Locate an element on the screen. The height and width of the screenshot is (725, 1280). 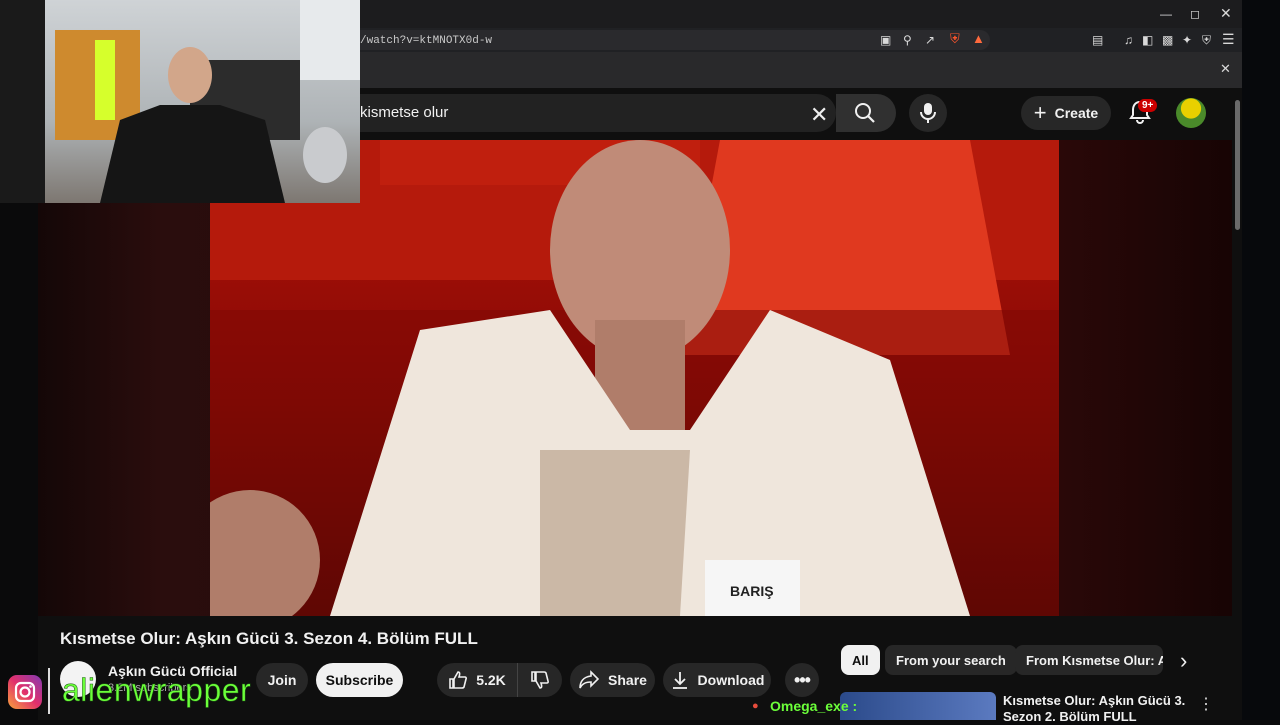
scrollbar-thumb is located at coordinates (1237, 165).